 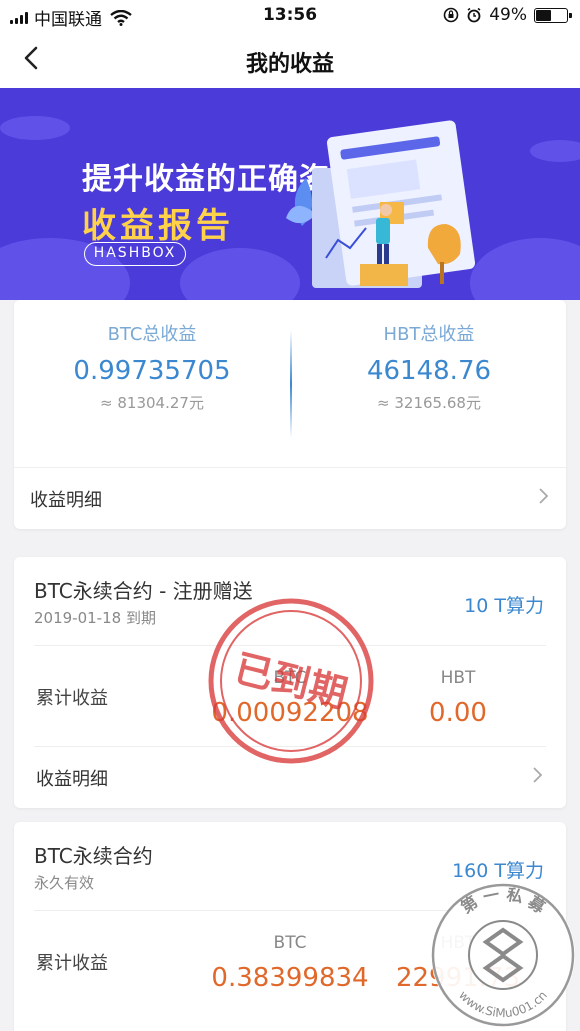 What do you see at coordinates (381, 204) in the screenshot?
I see `report-illustration` at bounding box center [381, 204].